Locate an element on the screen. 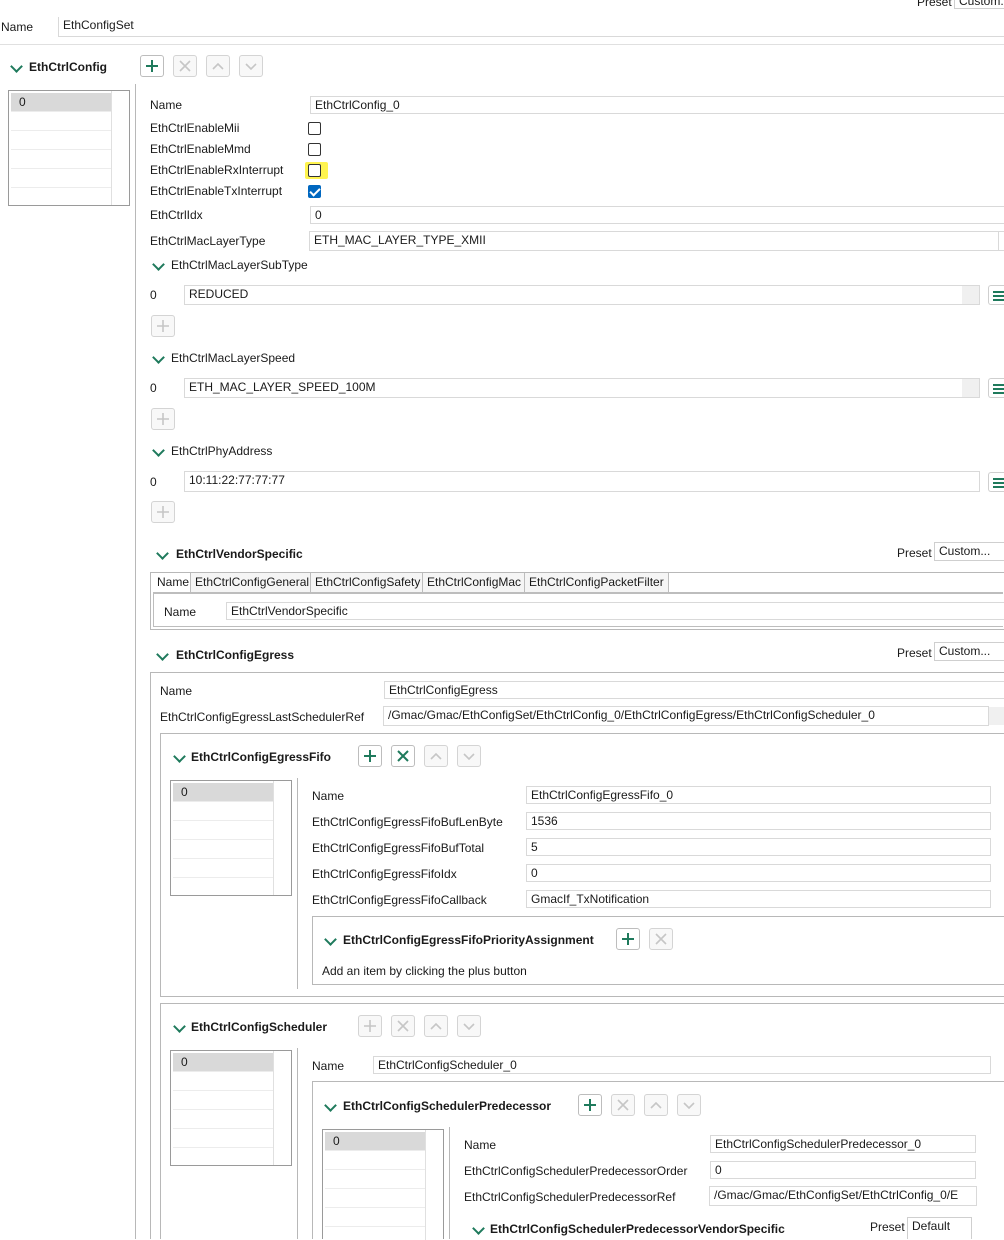 This screenshot has height=1240, width=1004. tab-ethctrlconfigmac: EthCtrlConfigMac is located at coordinates (474, 582).